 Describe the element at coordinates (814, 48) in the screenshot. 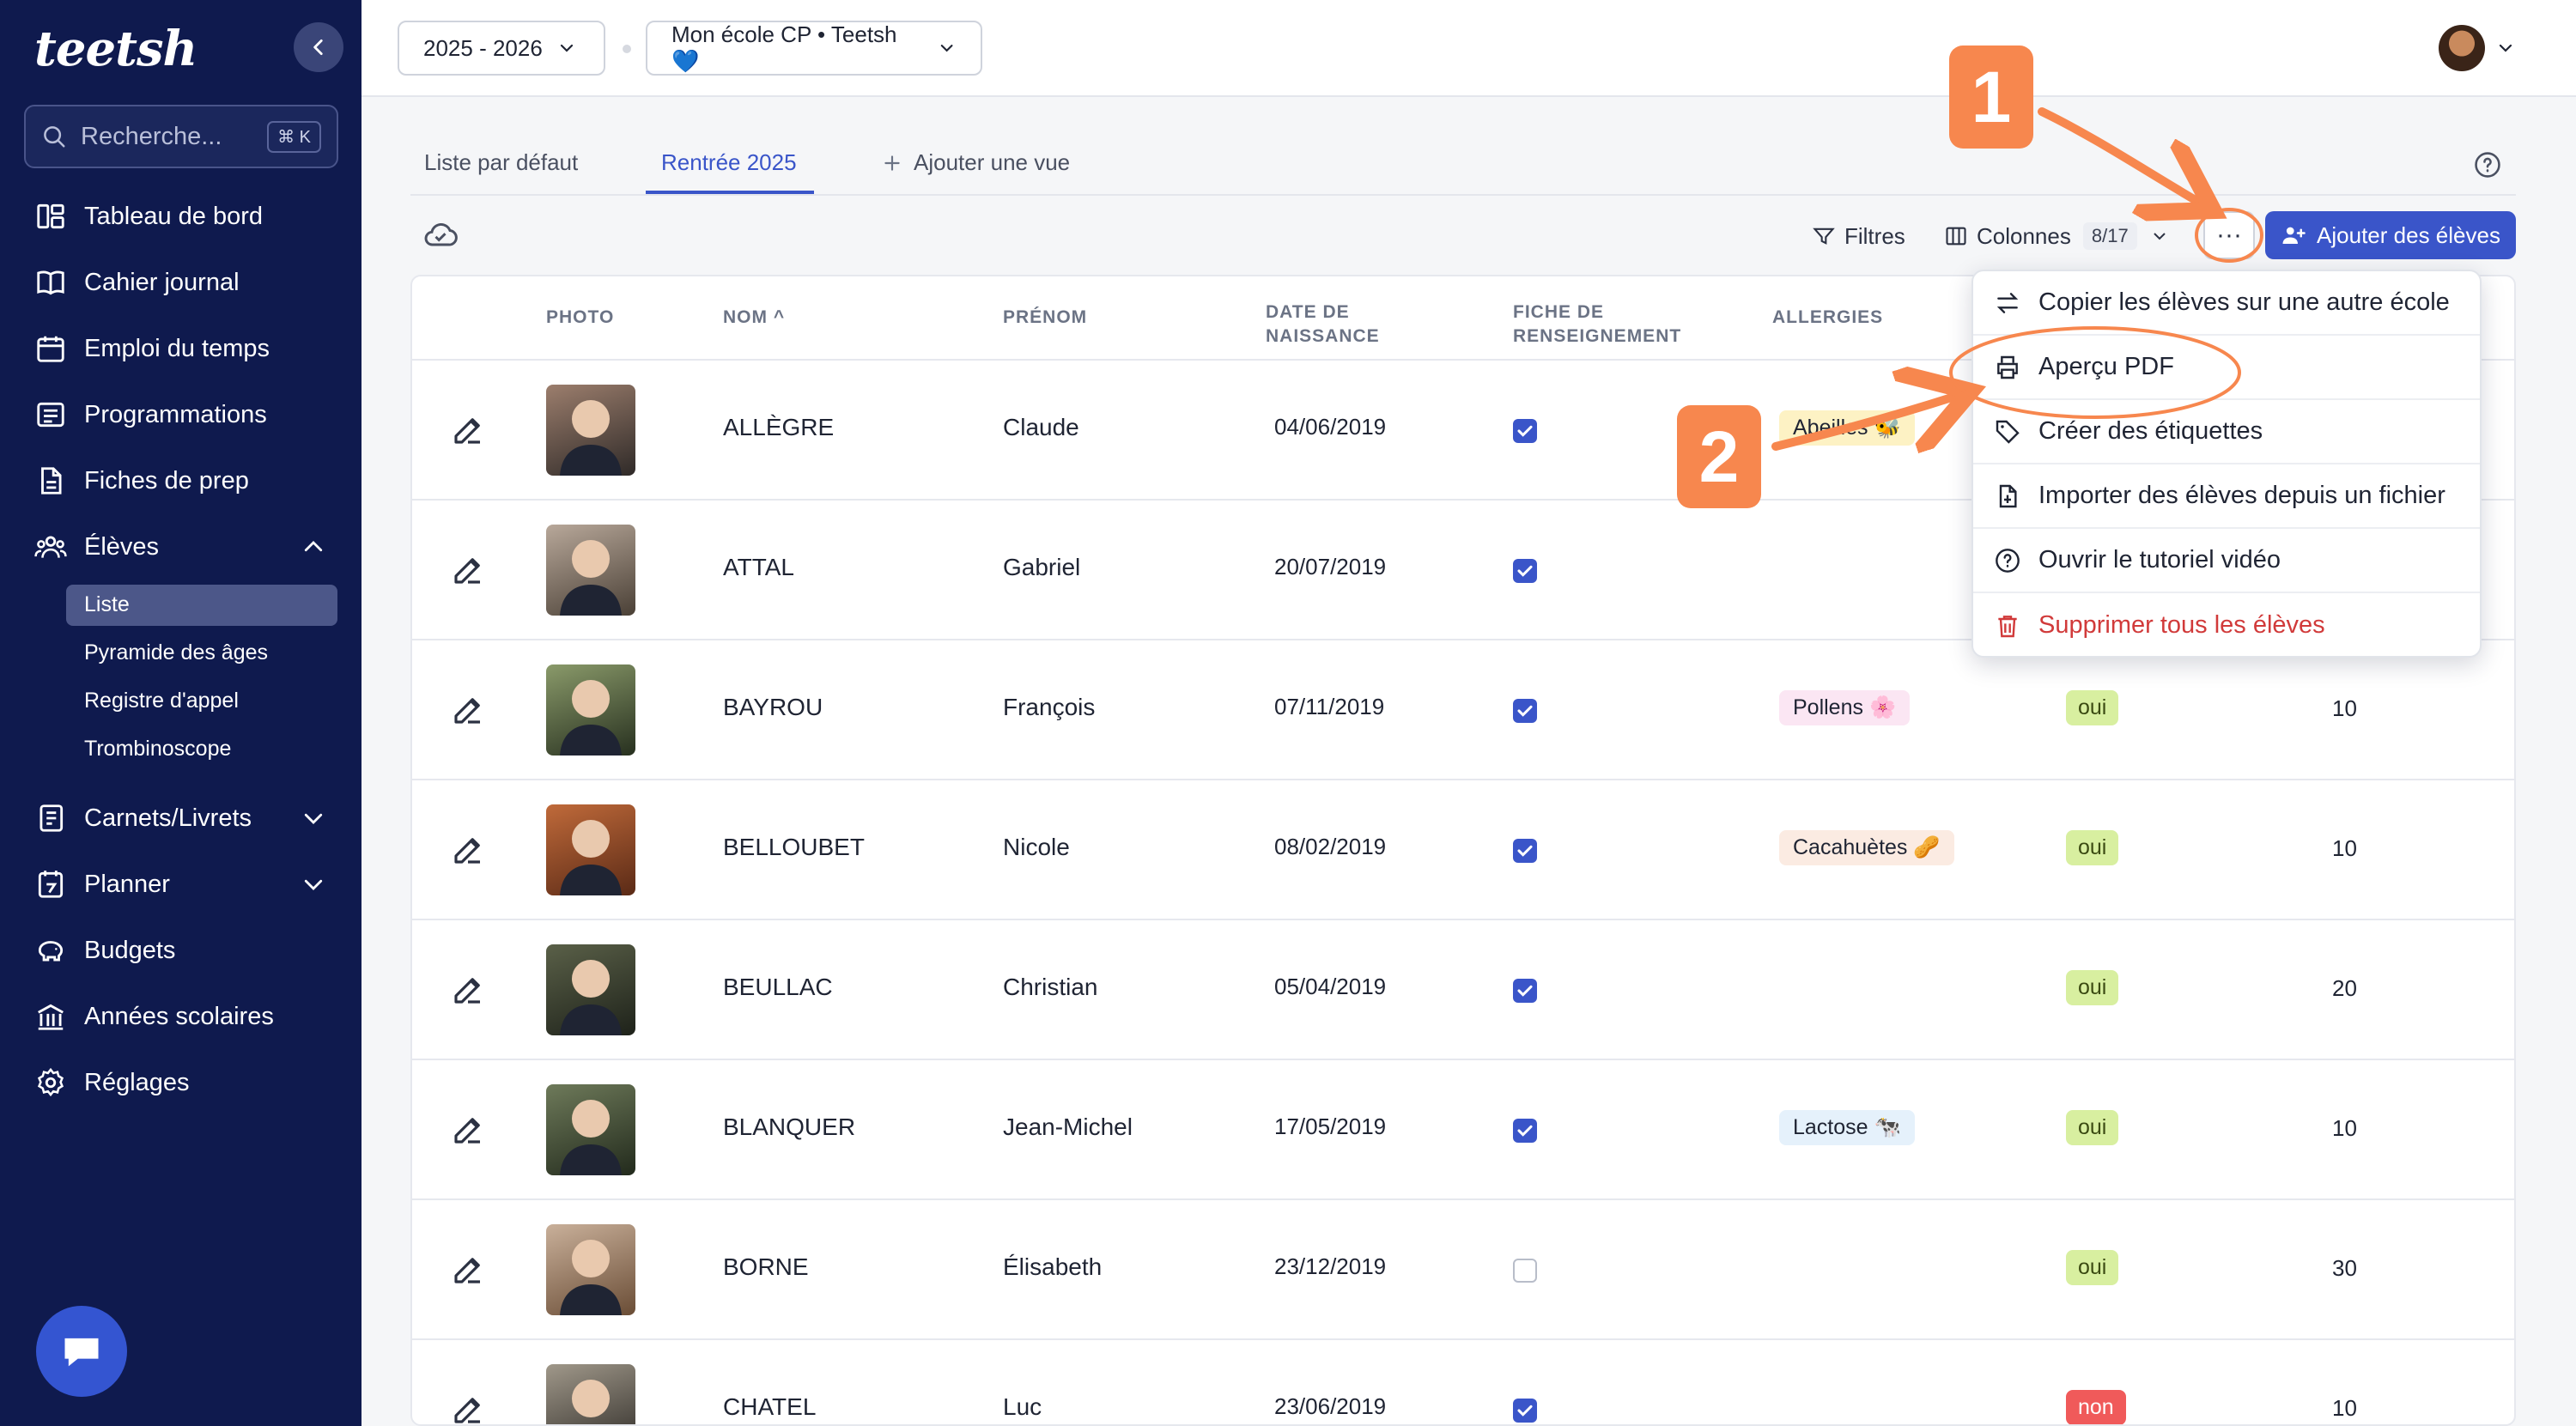

I see `school-select: Mon école CP • Teetsh 💙` at that location.